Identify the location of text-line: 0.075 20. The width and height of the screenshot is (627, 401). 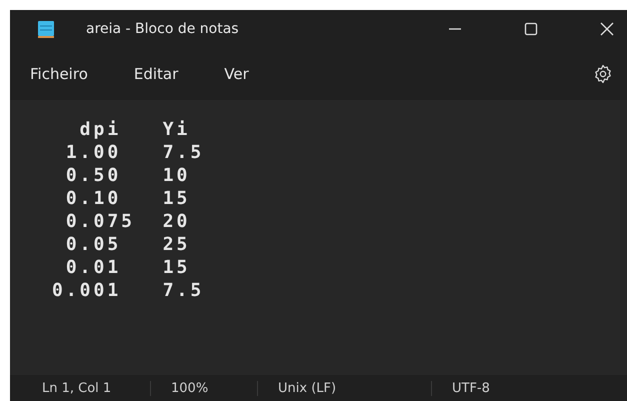
(128, 221).